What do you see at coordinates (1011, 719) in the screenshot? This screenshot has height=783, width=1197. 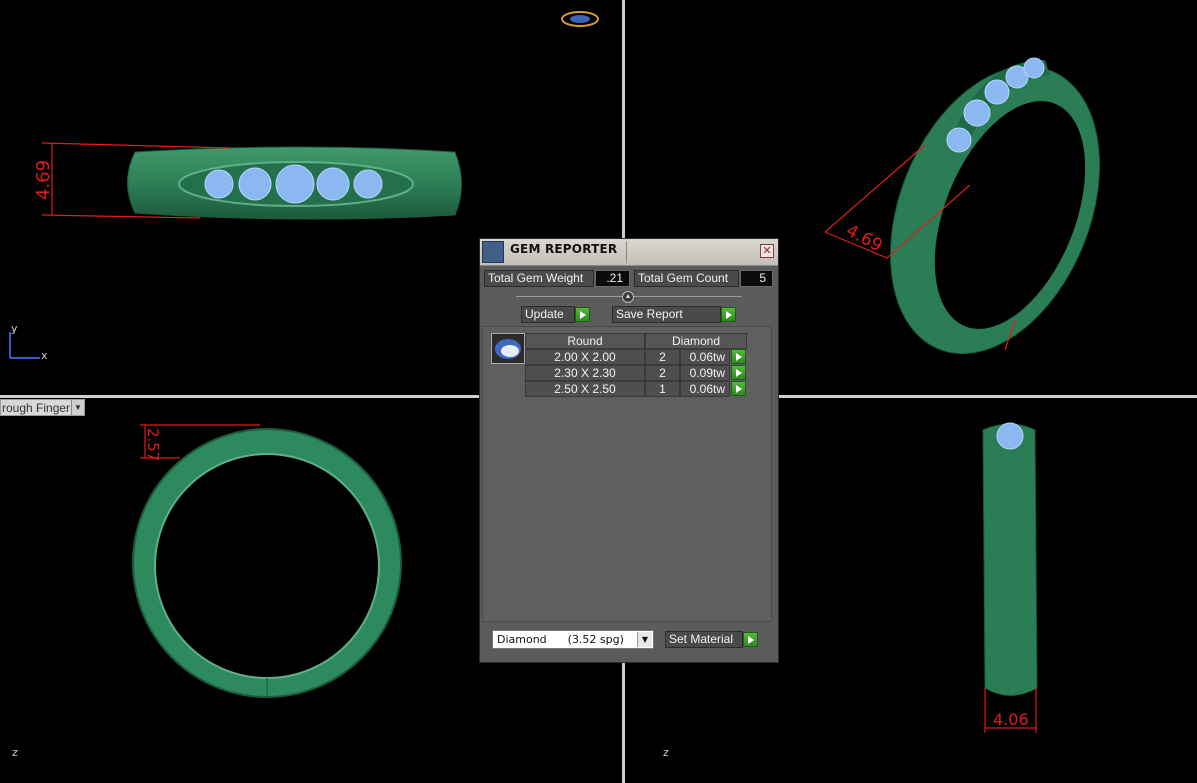 I see `dimension-label: 4.06` at bounding box center [1011, 719].